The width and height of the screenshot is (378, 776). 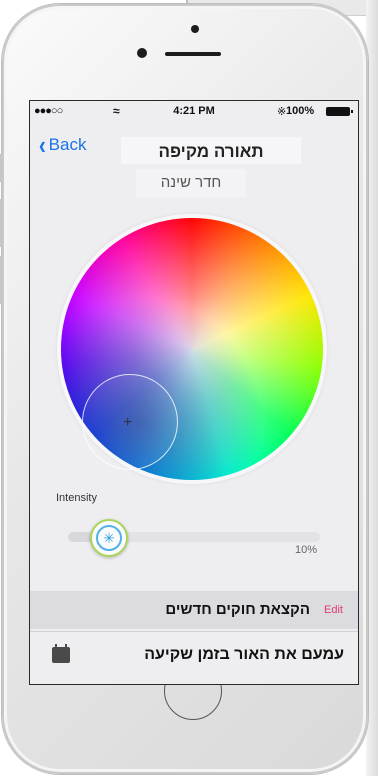 What do you see at coordinates (142, 53) in the screenshot?
I see `proximity-sensor` at bounding box center [142, 53].